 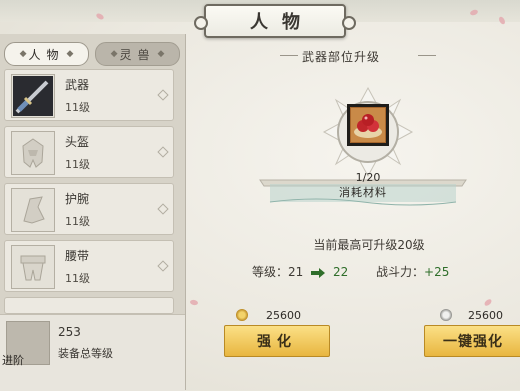 I want to click on equipment-item-bracer: 护腕 11级, so click(x=89, y=209).